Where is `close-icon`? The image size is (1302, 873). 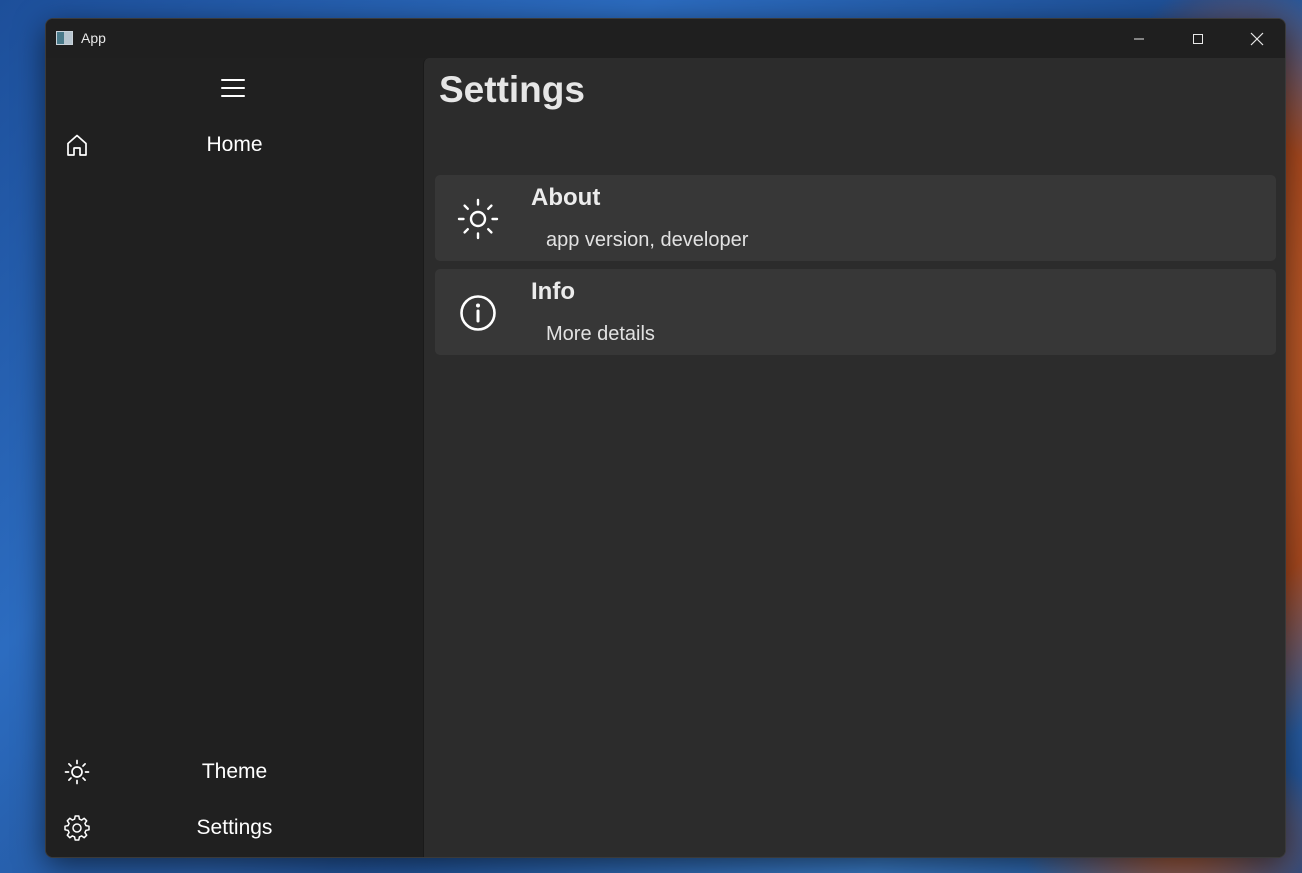
close-icon is located at coordinates (1256, 38).